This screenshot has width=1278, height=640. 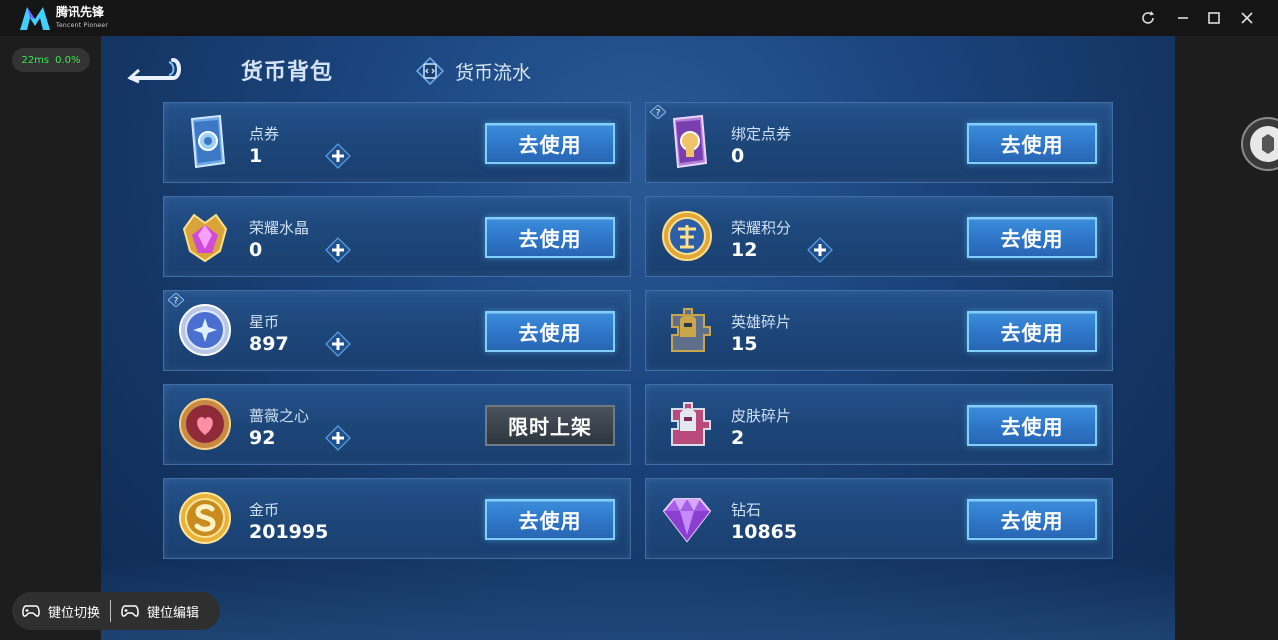 I want to click on currency-card-bound-coupon: ? 绑定点券 0 去使用, so click(x=879, y=142).